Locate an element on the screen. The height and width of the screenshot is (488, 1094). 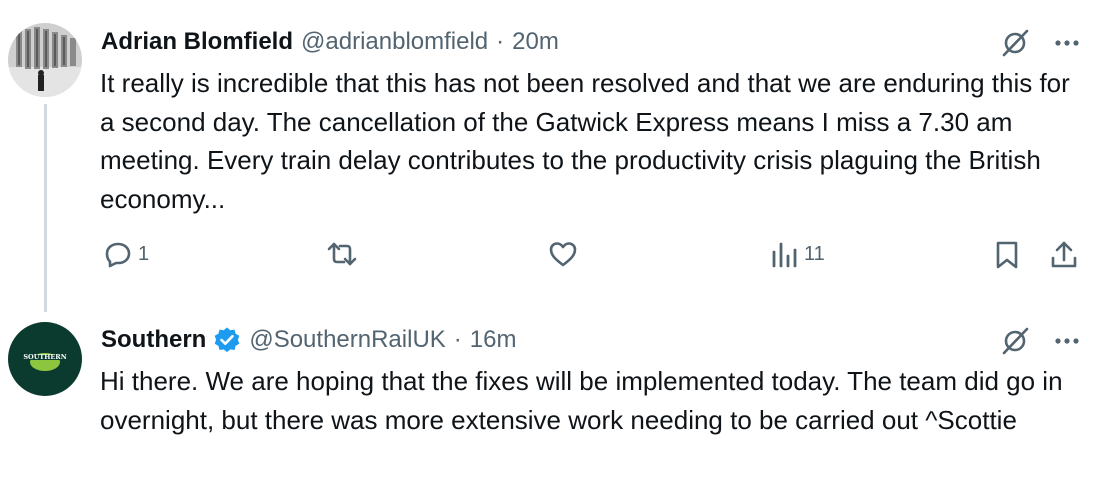
action-bar: 1 11 is located at coordinates (547, 260).